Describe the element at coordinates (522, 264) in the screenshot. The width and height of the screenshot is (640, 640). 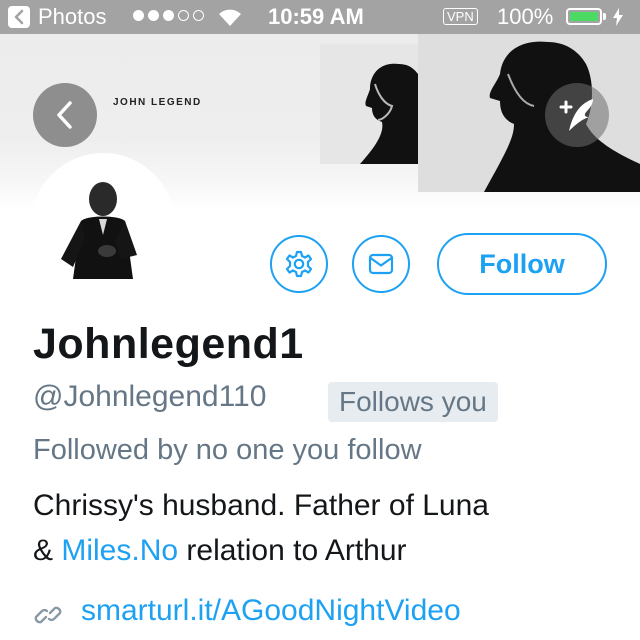
I see `follow-button: Follow` at that location.